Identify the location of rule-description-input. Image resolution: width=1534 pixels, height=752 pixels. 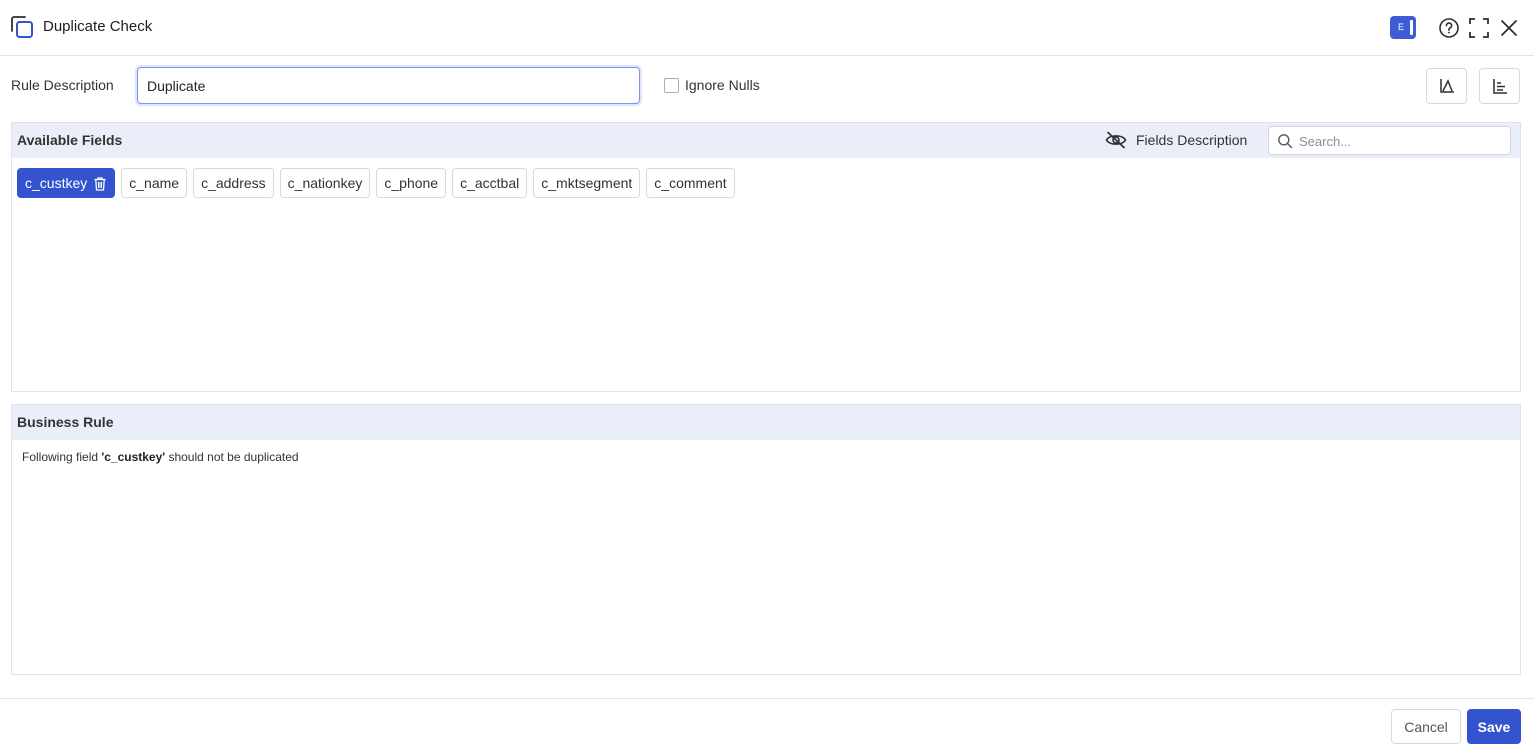
(388, 85).